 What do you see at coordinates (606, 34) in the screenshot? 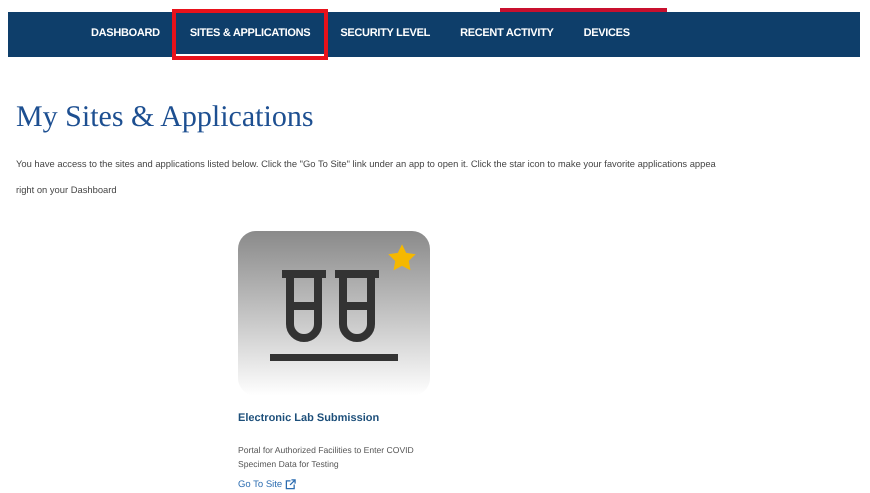
I see `nav-tab: DEVICES` at bounding box center [606, 34].